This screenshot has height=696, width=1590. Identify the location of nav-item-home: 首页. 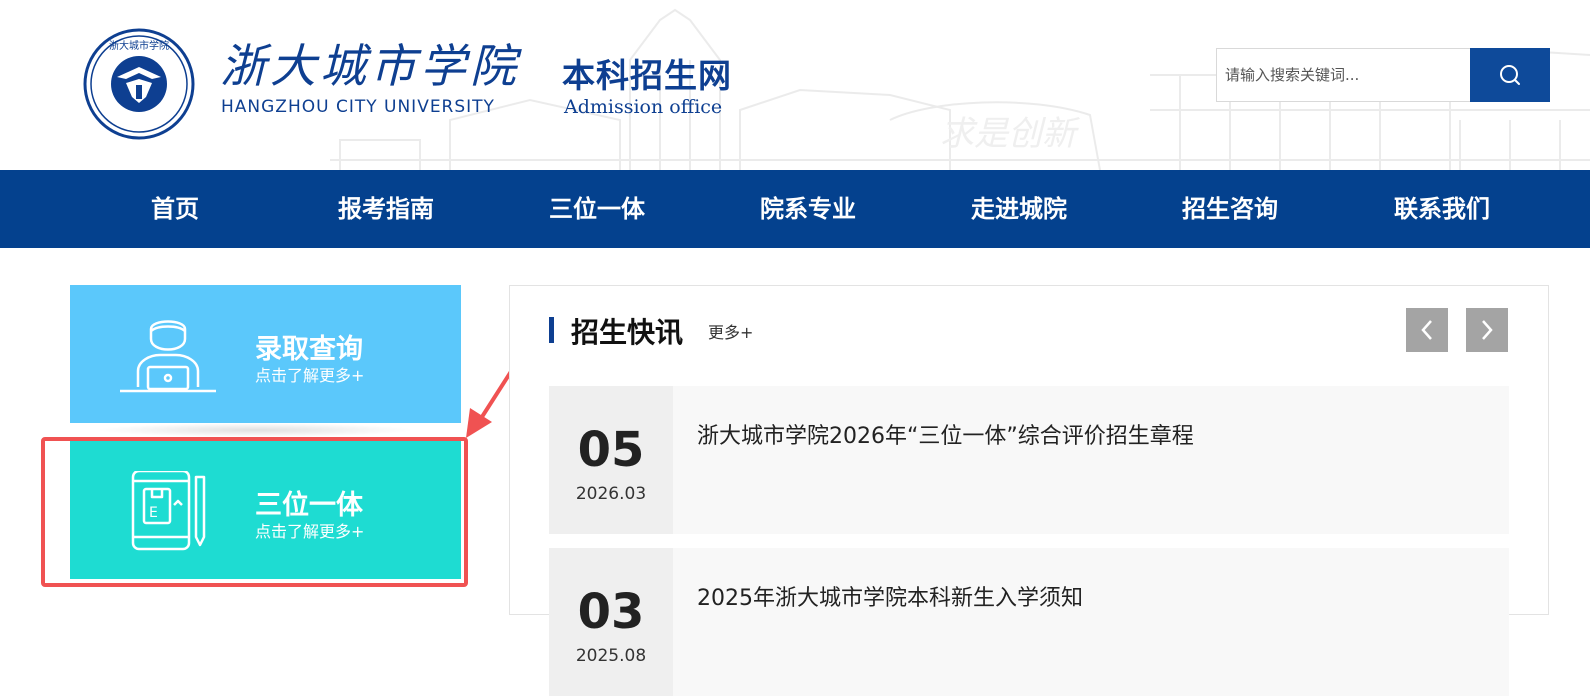
(175, 209).